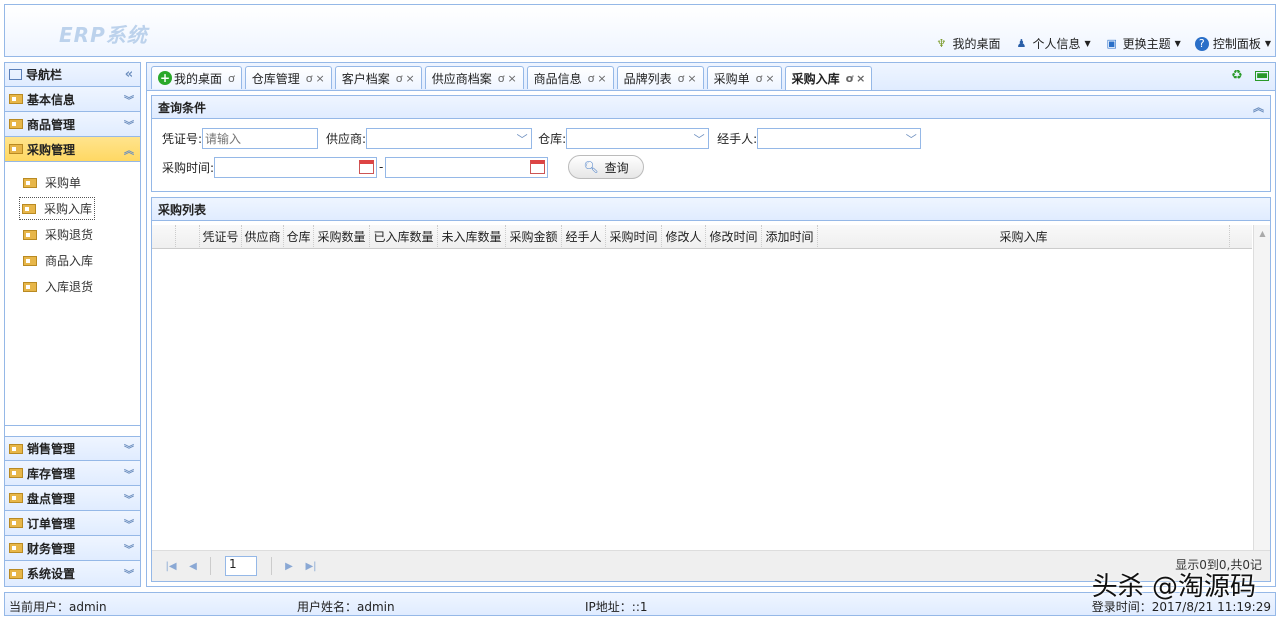  I want to click on vertical-scrollbar: ▲, so click(1261, 389).